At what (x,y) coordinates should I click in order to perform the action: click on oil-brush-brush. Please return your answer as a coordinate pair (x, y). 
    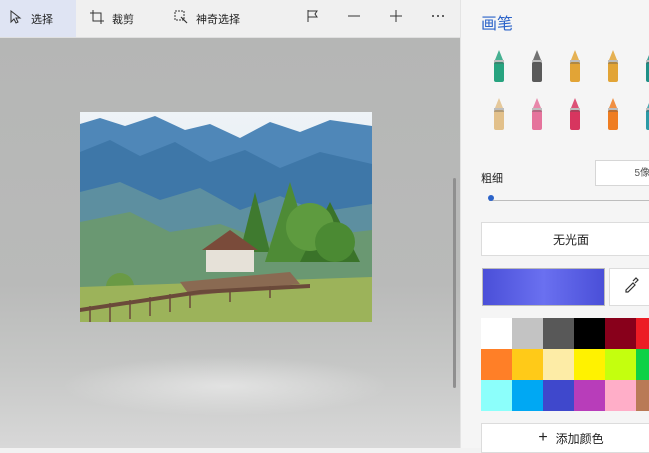
    Looking at the image, I should click on (575, 66).